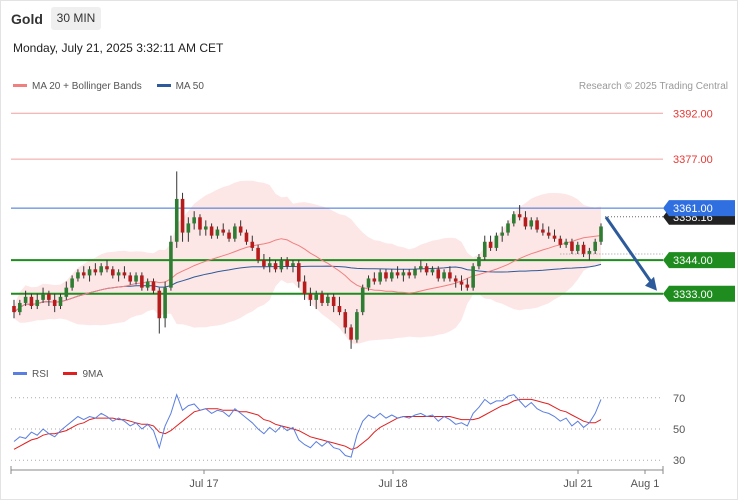 This screenshot has width=738, height=500. Describe the element at coordinates (203, 484) in the screenshot. I see `x-tick-label: Jul 17` at that location.